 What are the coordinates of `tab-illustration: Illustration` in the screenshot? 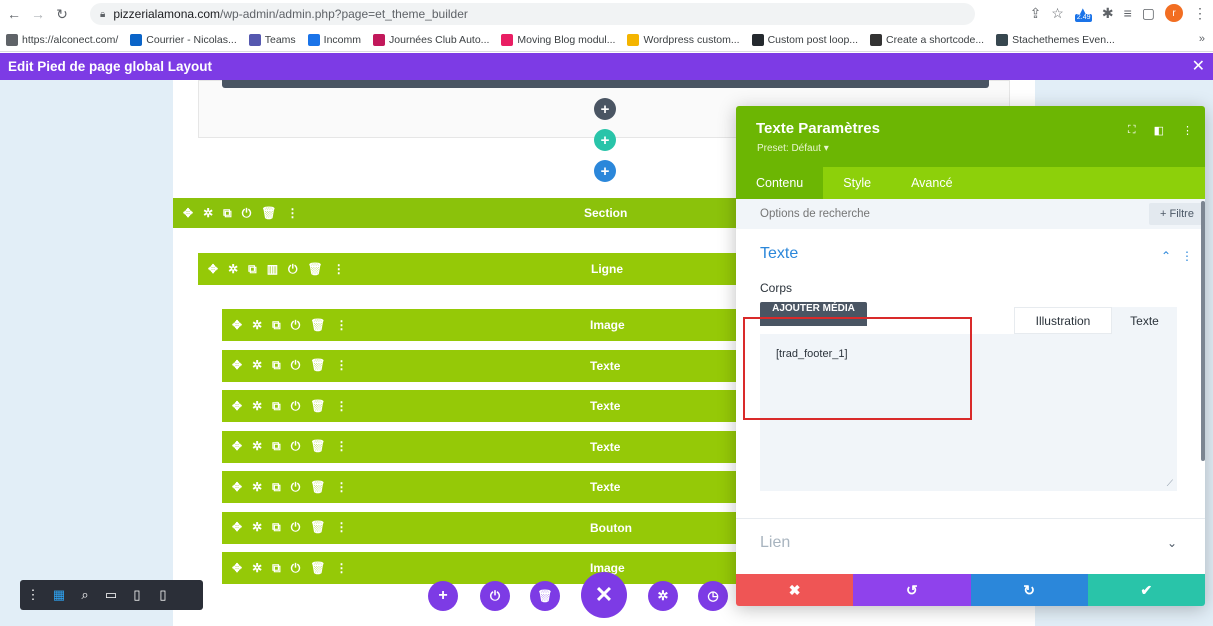 It's located at (1063, 320).